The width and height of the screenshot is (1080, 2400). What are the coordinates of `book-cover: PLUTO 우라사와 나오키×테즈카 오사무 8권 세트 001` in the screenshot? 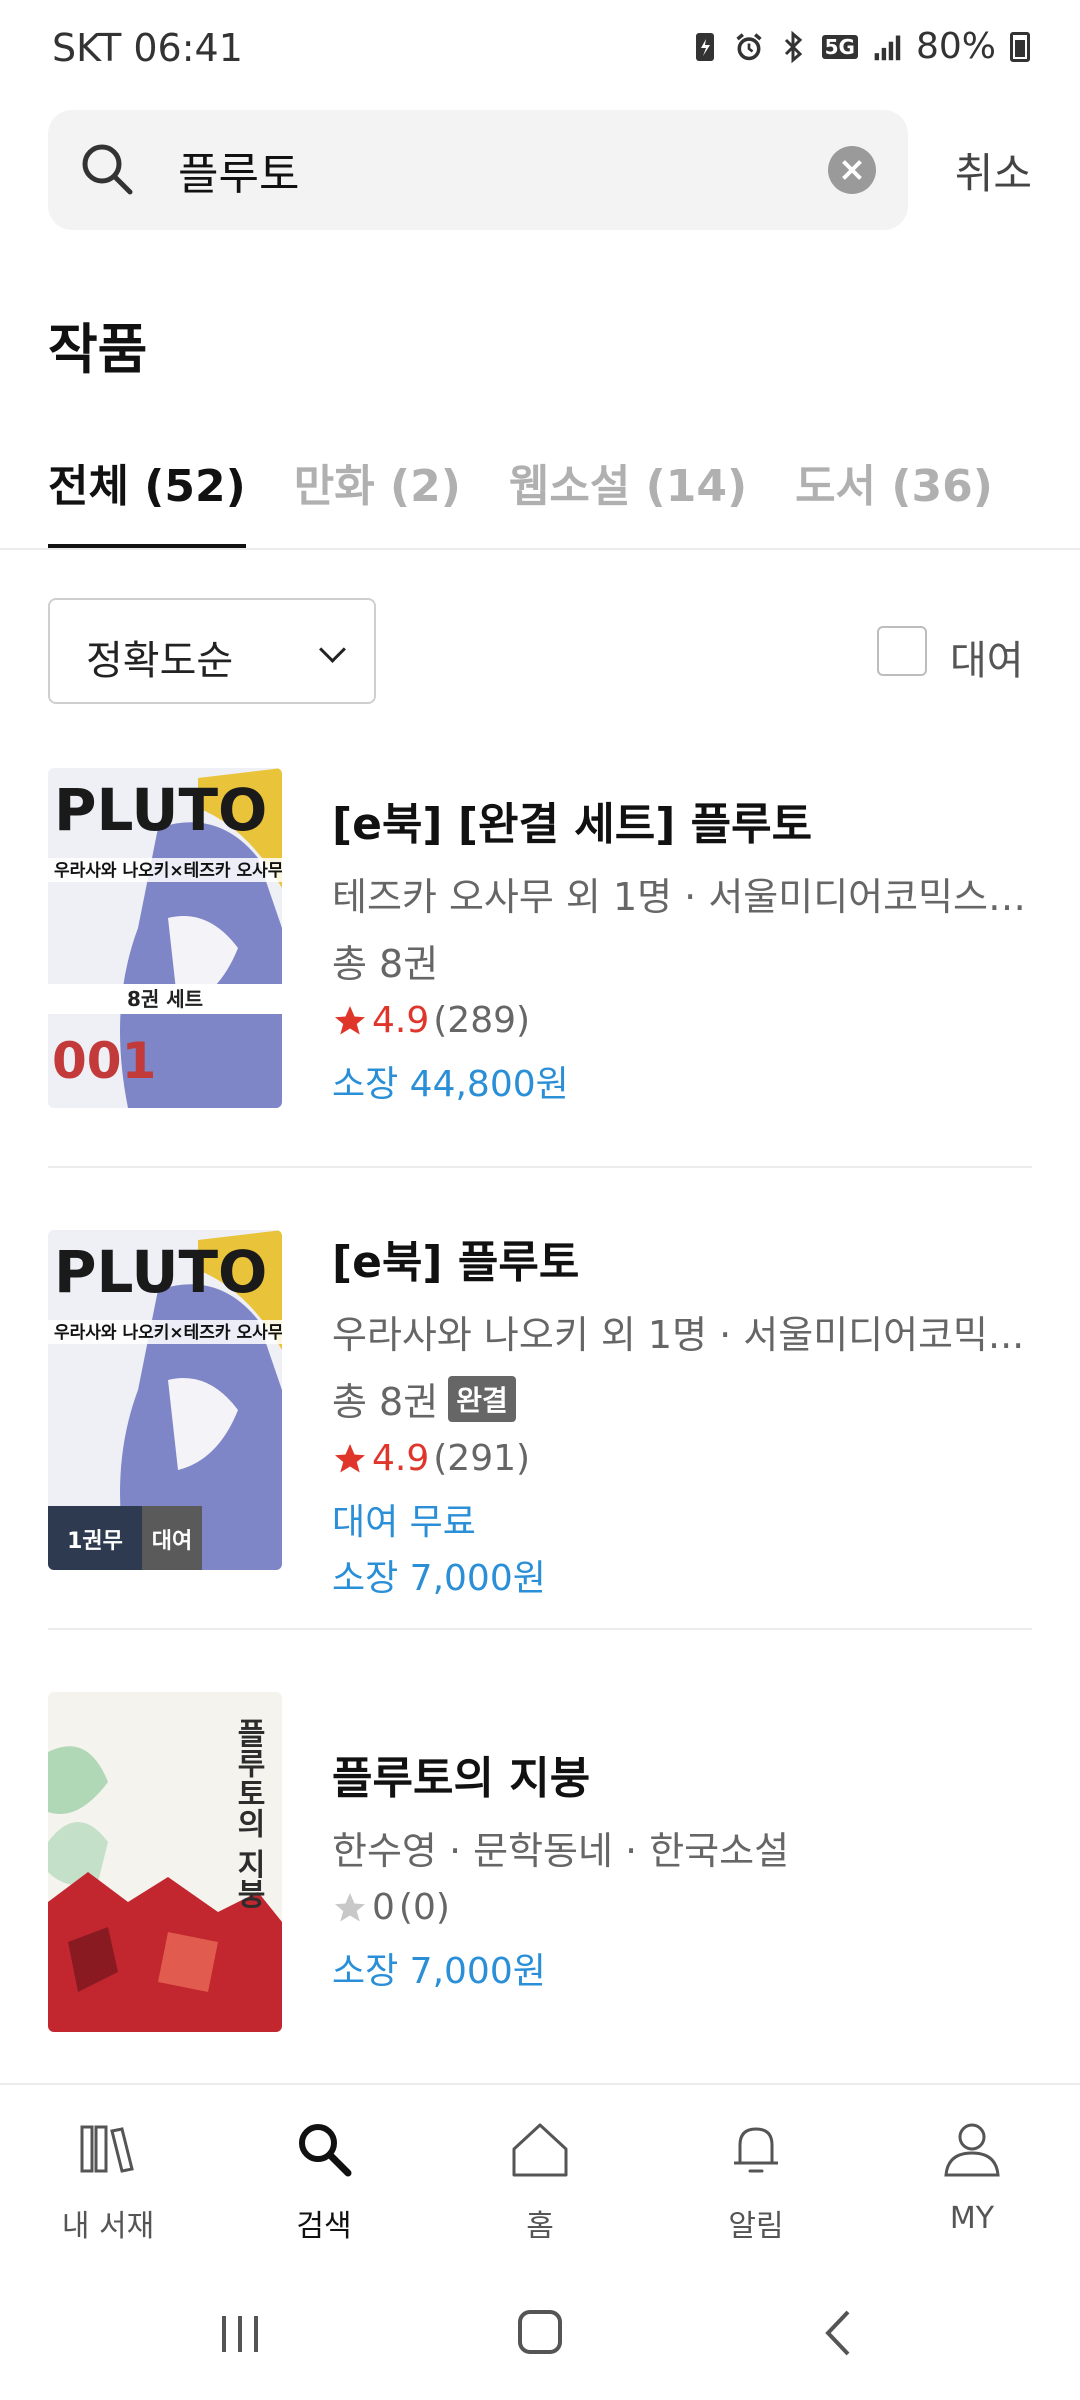 It's located at (165, 938).